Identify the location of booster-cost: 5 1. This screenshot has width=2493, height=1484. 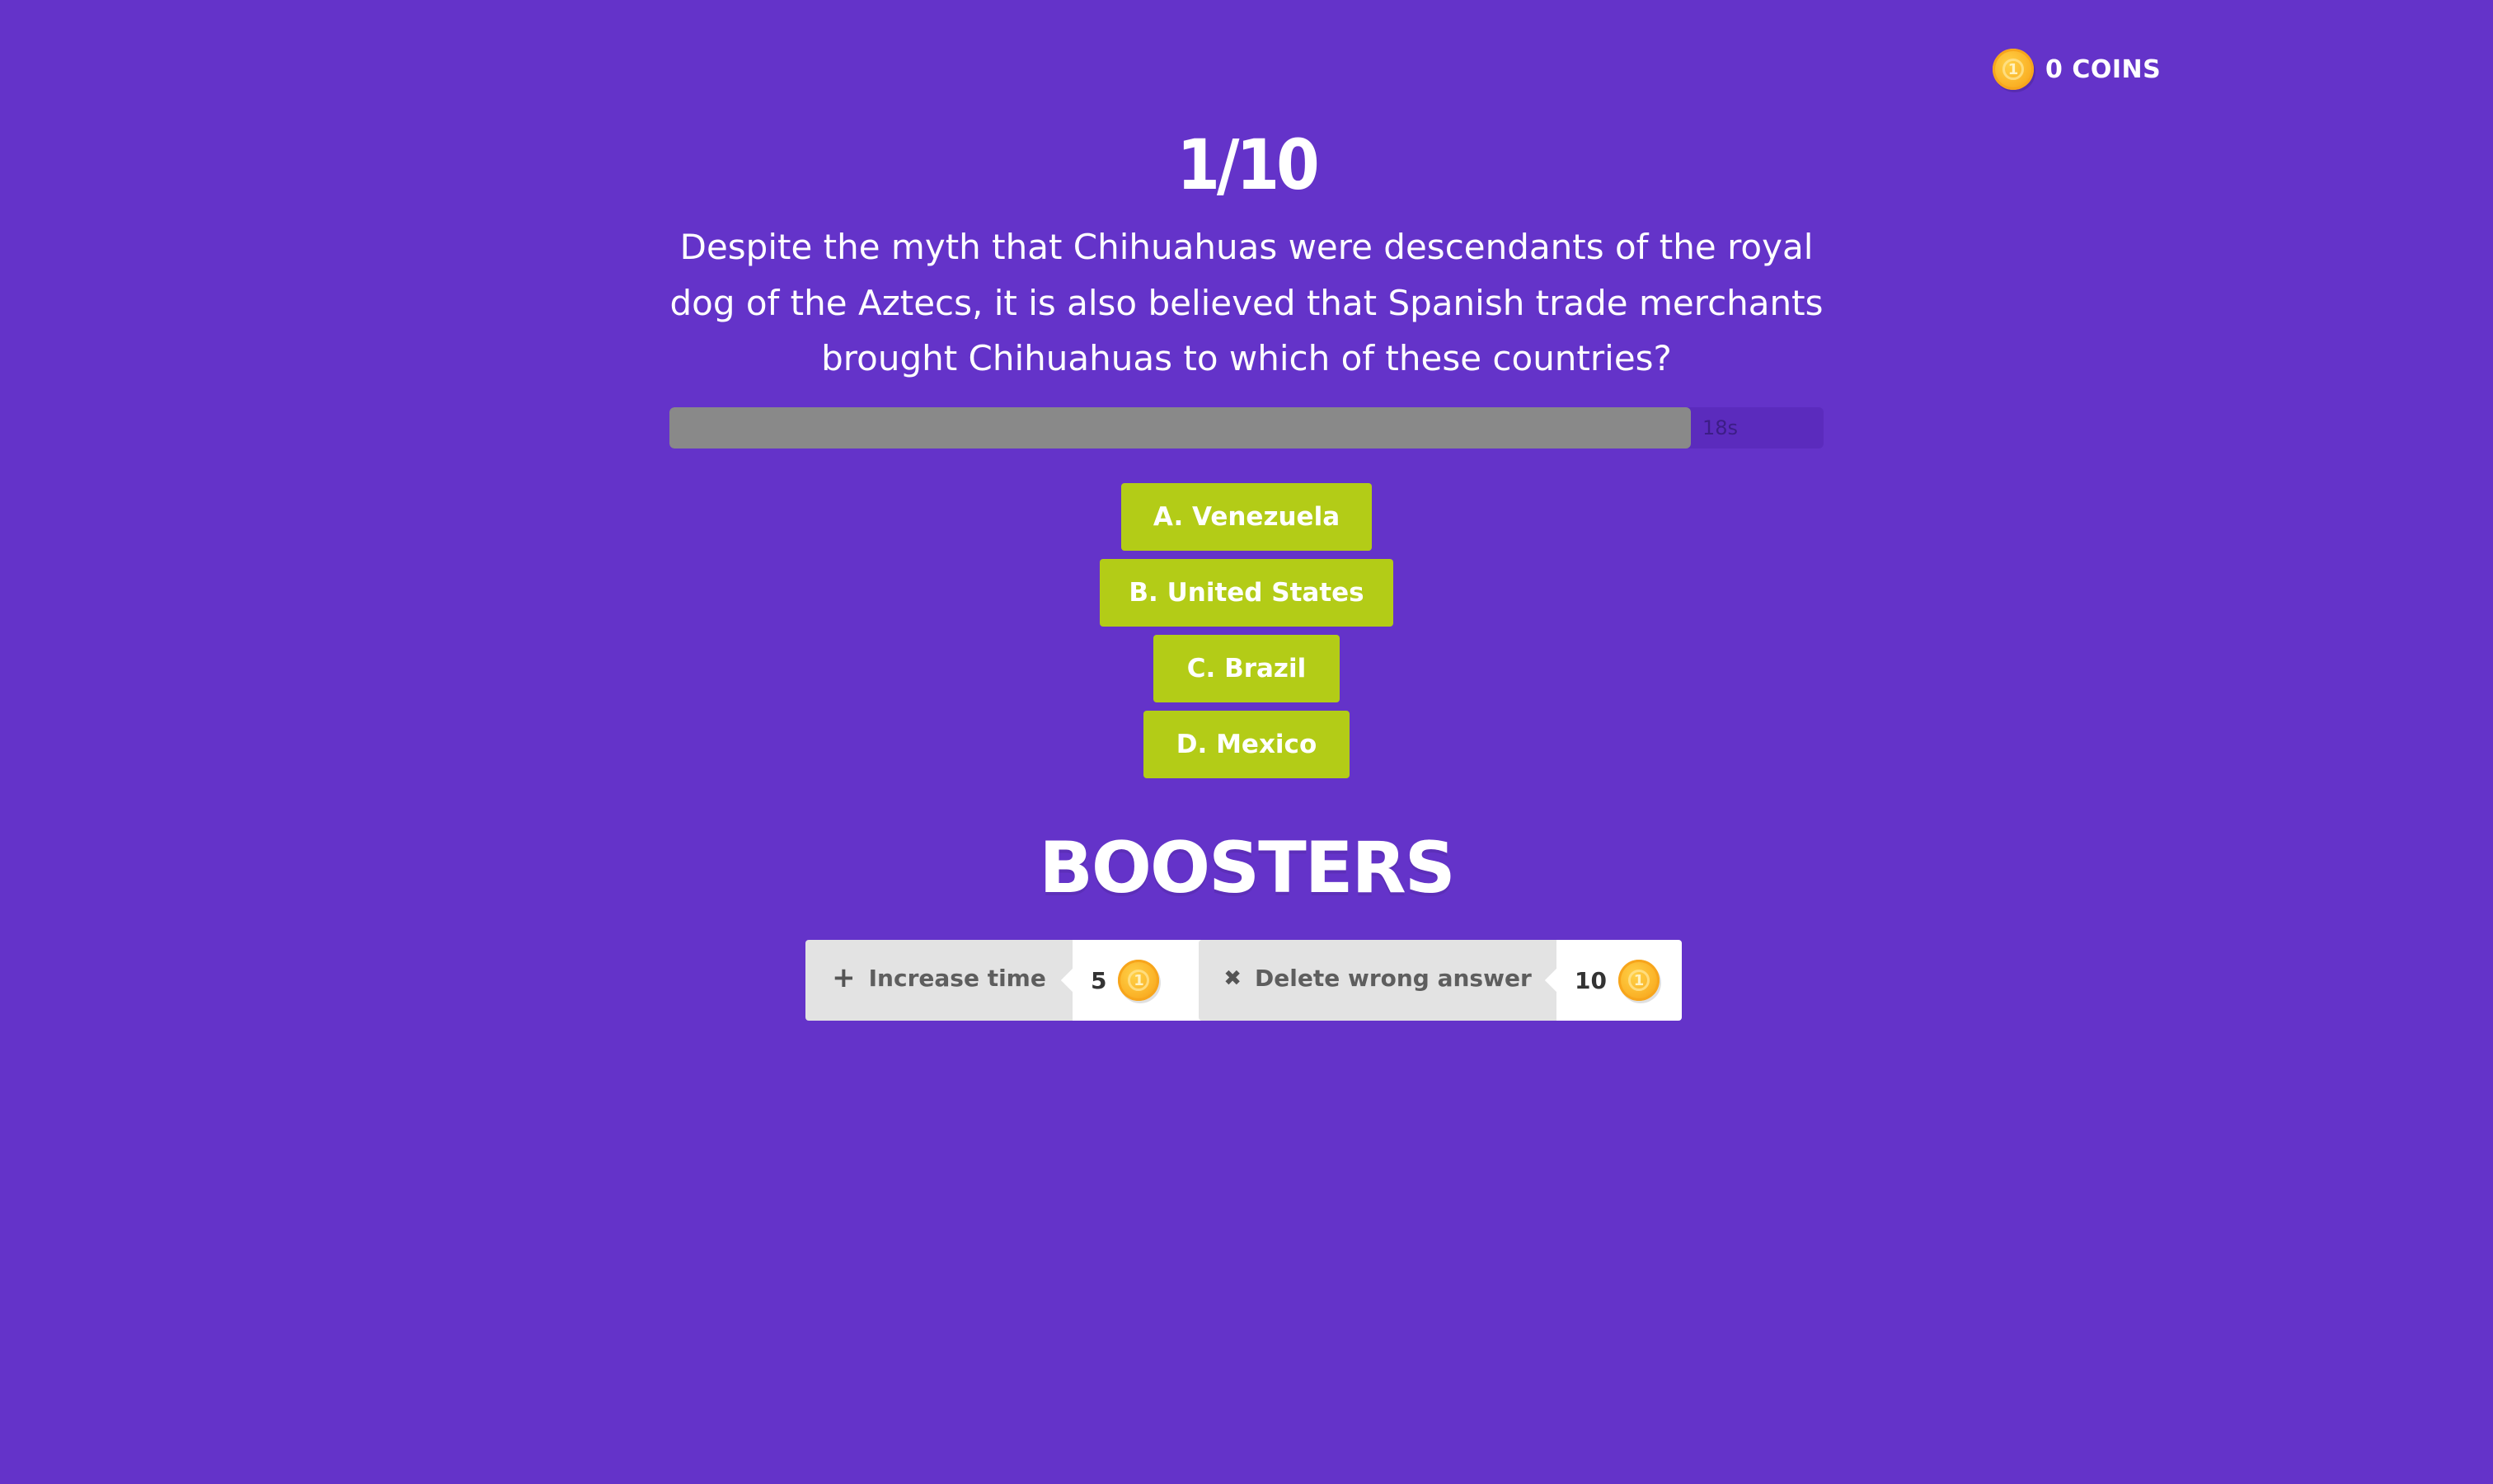
(1138, 980).